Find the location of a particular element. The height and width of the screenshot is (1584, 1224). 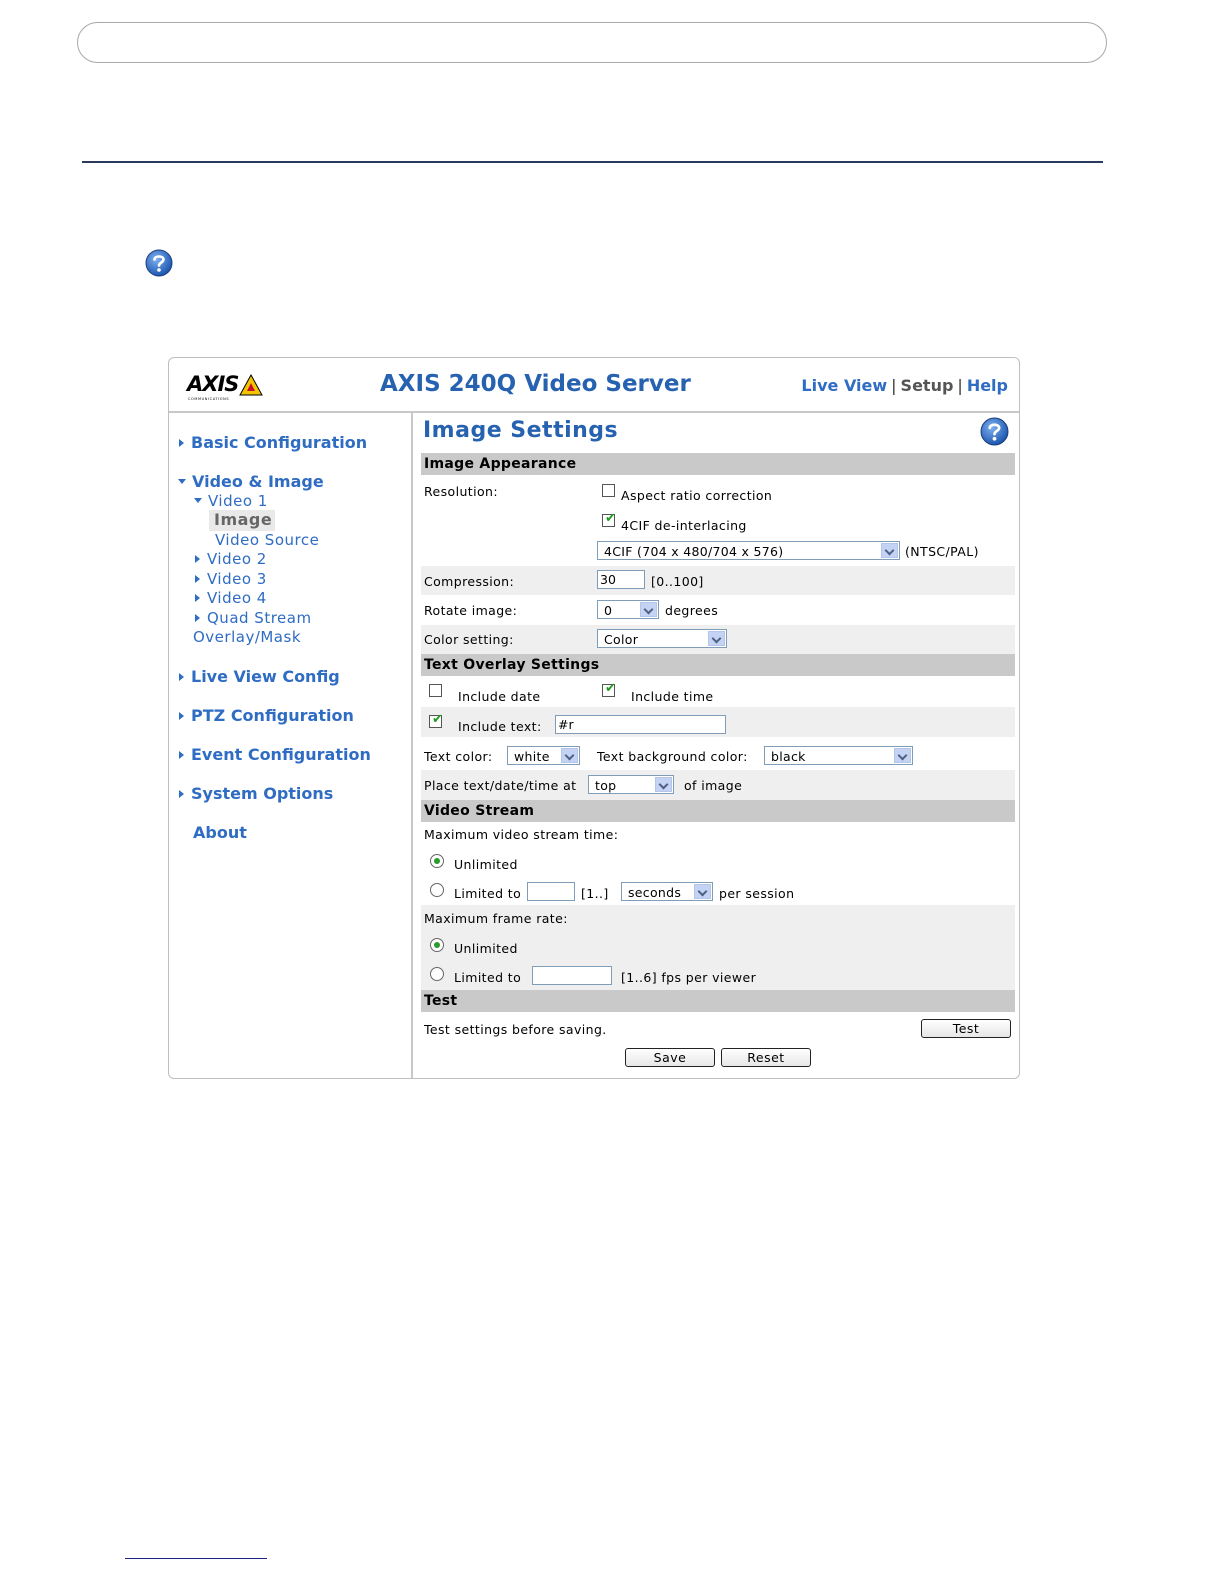

bg-color-select: black is located at coordinates (838, 755).